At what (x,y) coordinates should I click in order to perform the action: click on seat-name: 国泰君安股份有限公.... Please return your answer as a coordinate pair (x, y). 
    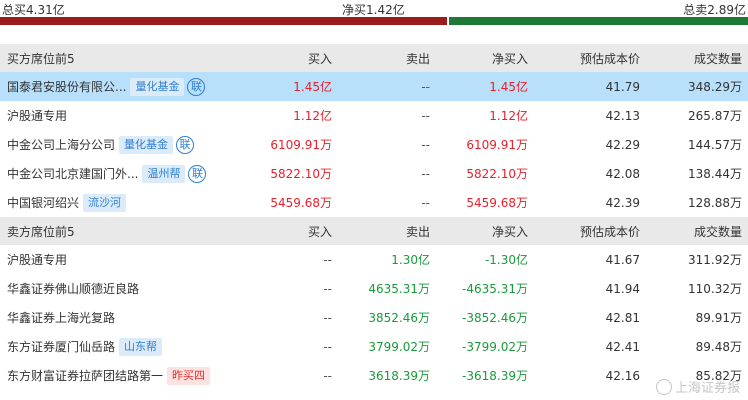
    Looking at the image, I should click on (66, 86).